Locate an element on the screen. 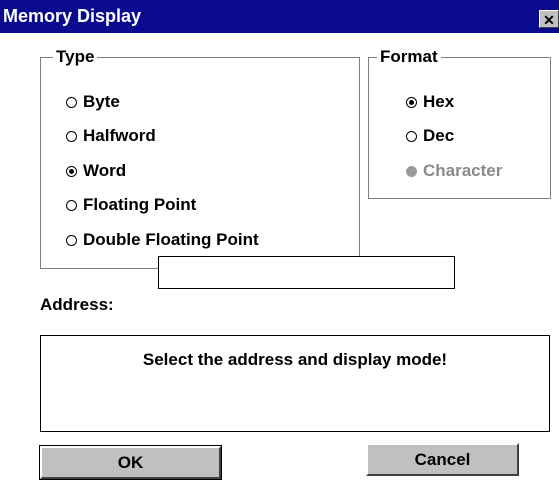 This screenshot has height=497, width=559. radio-type-byte: Byte is located at coordinates (93, 102).